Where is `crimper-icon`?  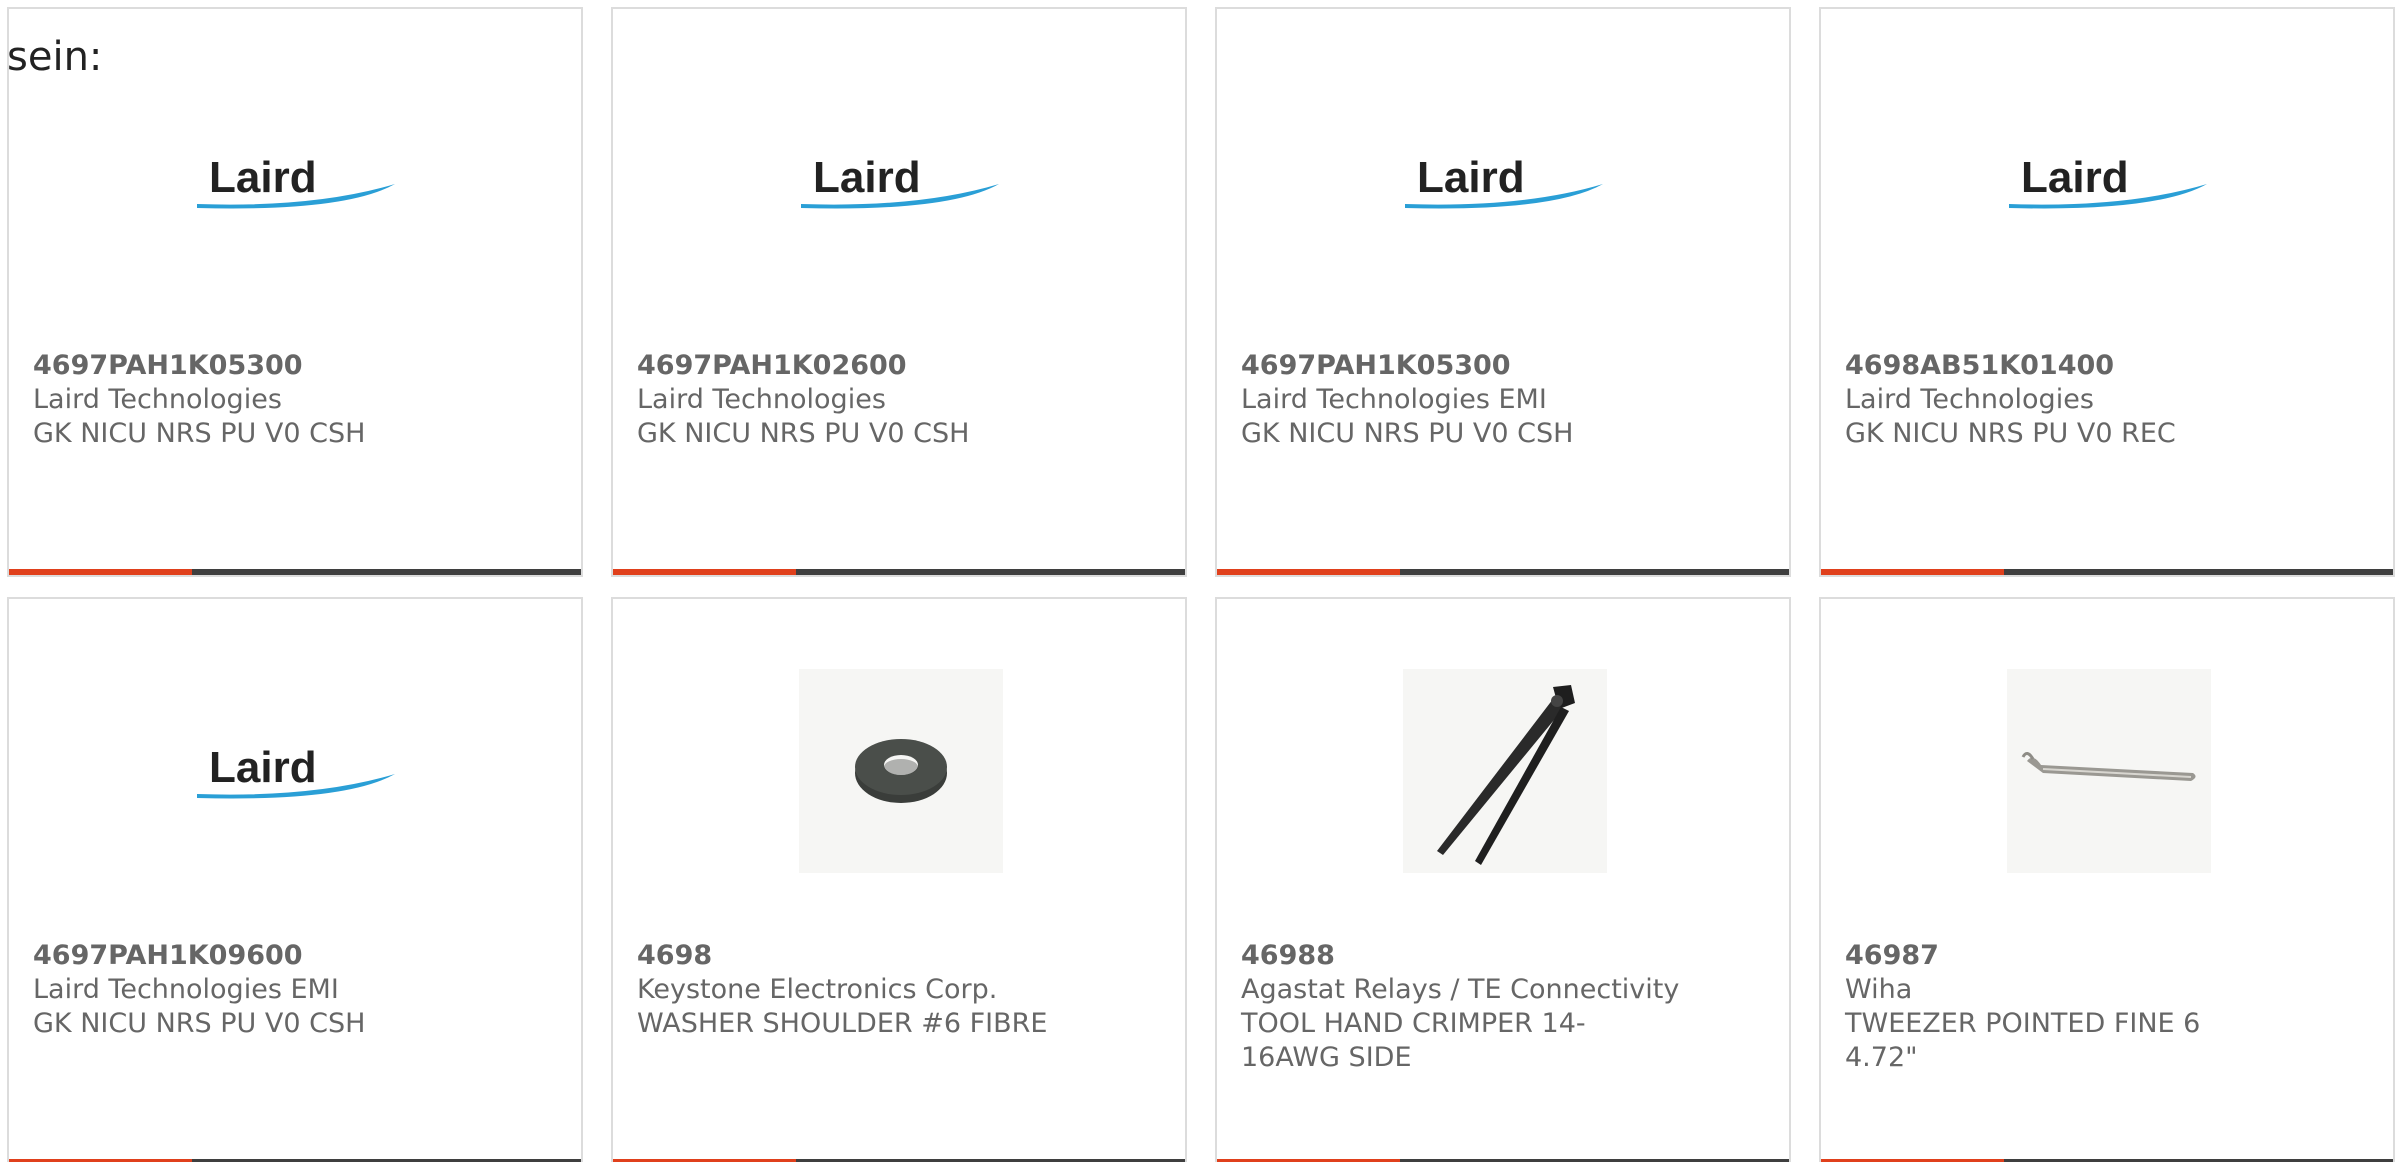
crimper-icon is located at coordinates (1506, 775).